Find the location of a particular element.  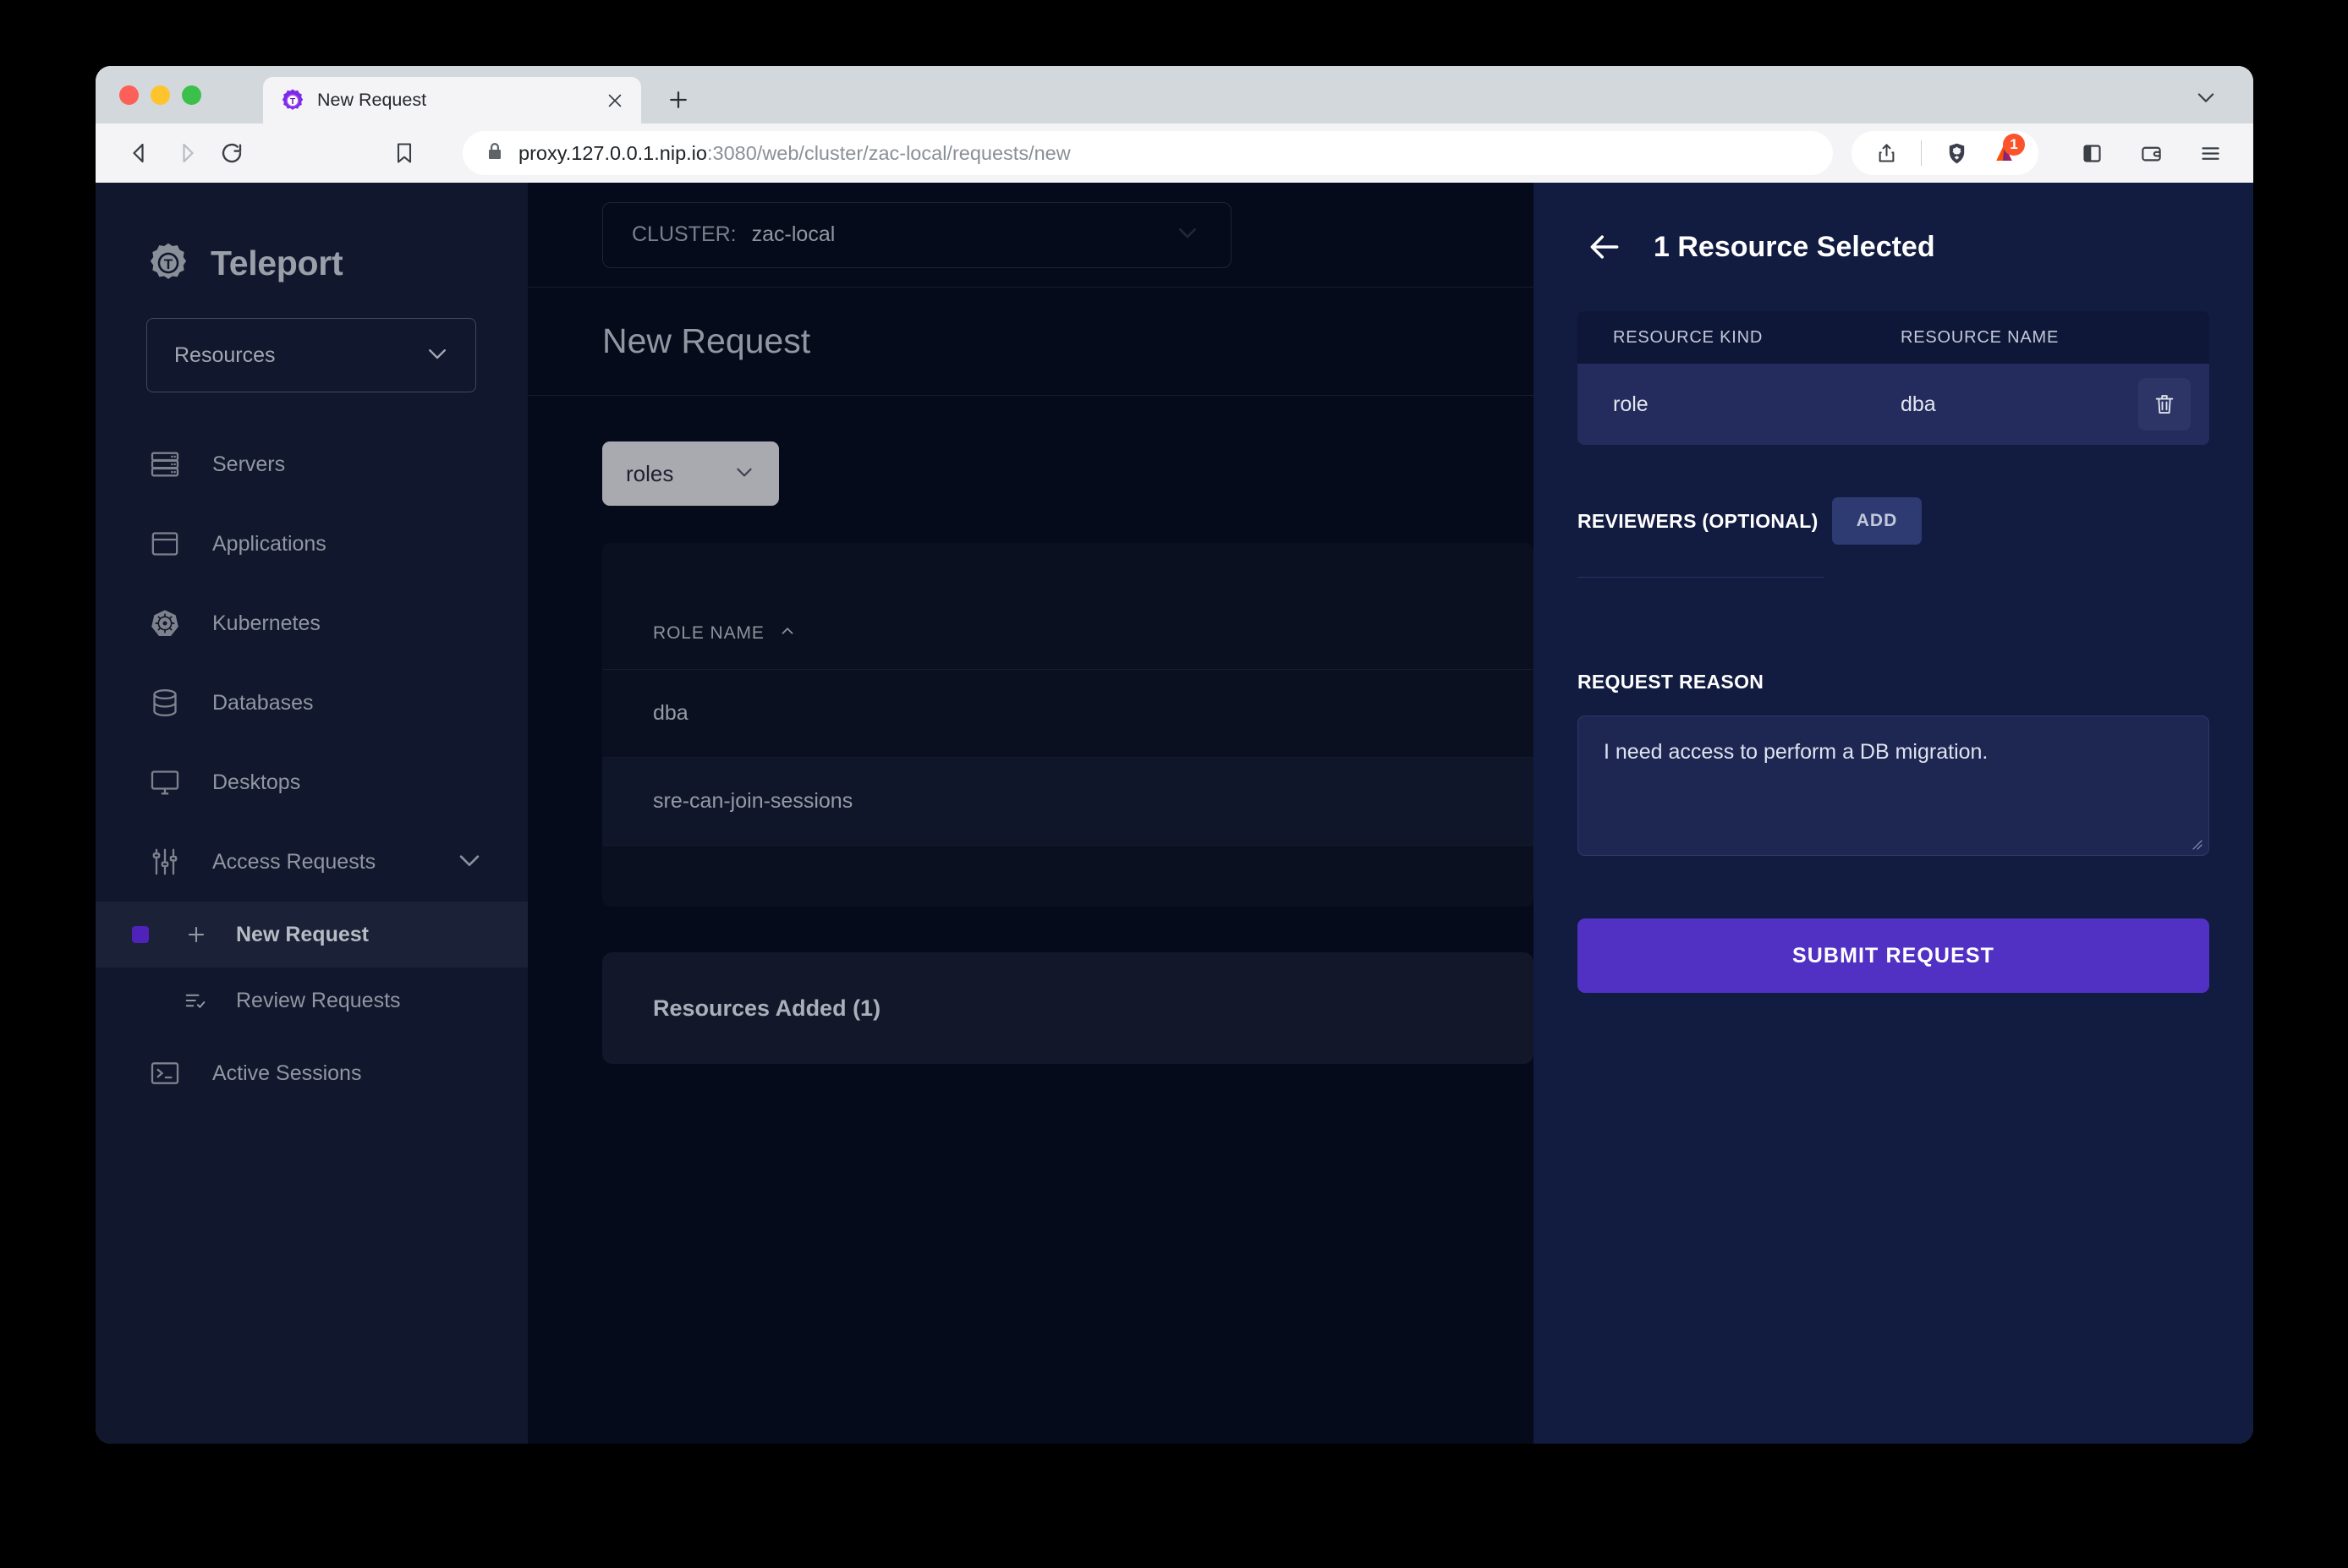

resize-grip-icon is located at coordinates (2195, 844).